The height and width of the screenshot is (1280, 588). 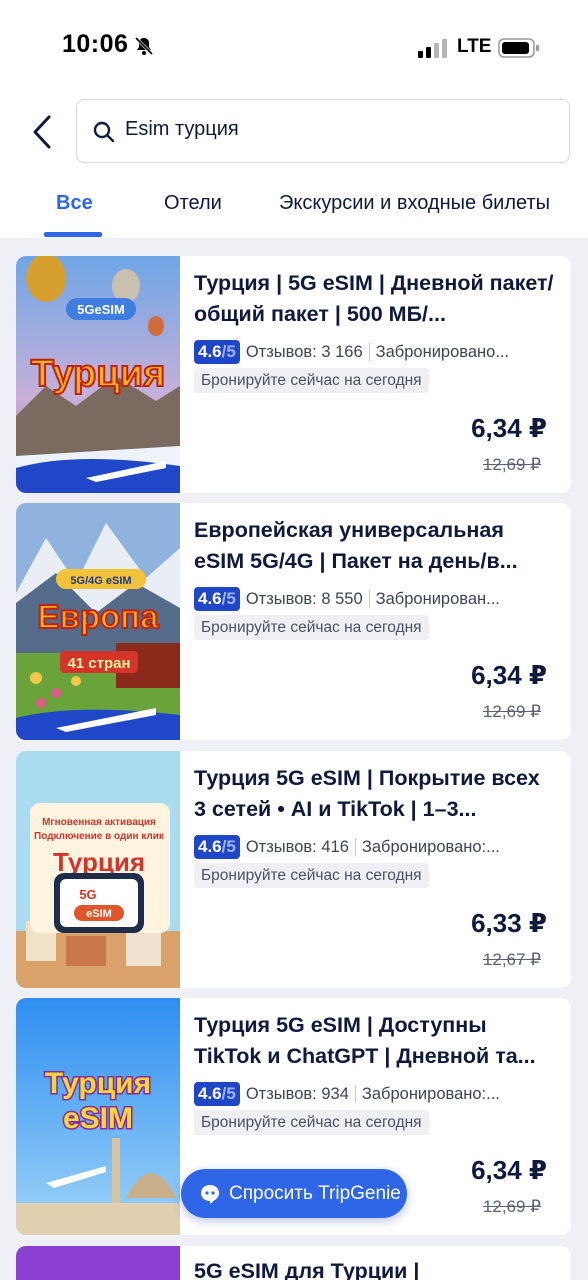 I want to click on result-card: 5G eSIM для Турции |, so click(x=293, y=1263).